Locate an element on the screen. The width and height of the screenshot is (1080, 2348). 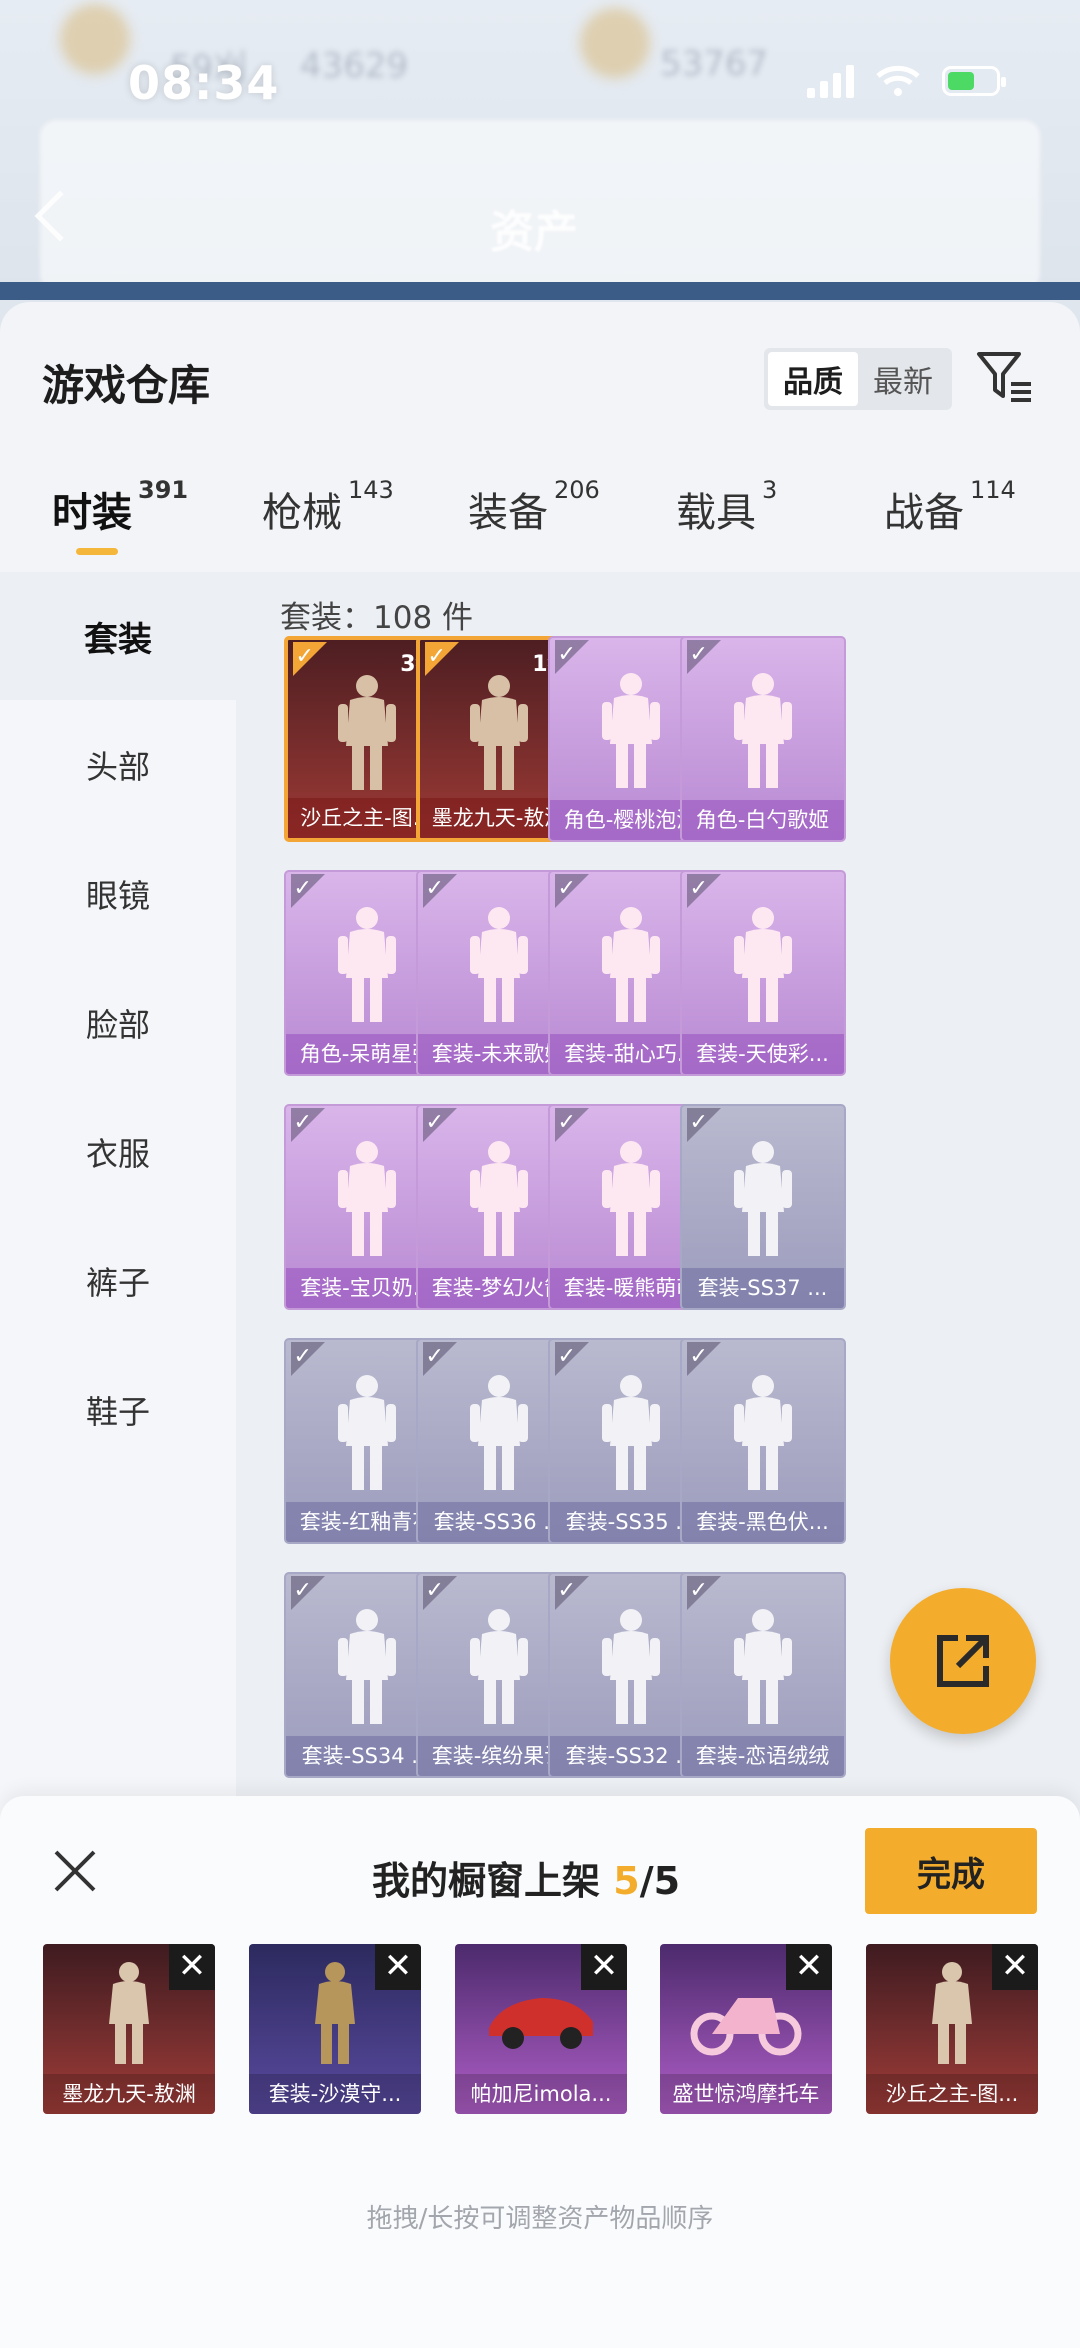
tab-supplies: 战备 114 is located at coordinates (950, 507).